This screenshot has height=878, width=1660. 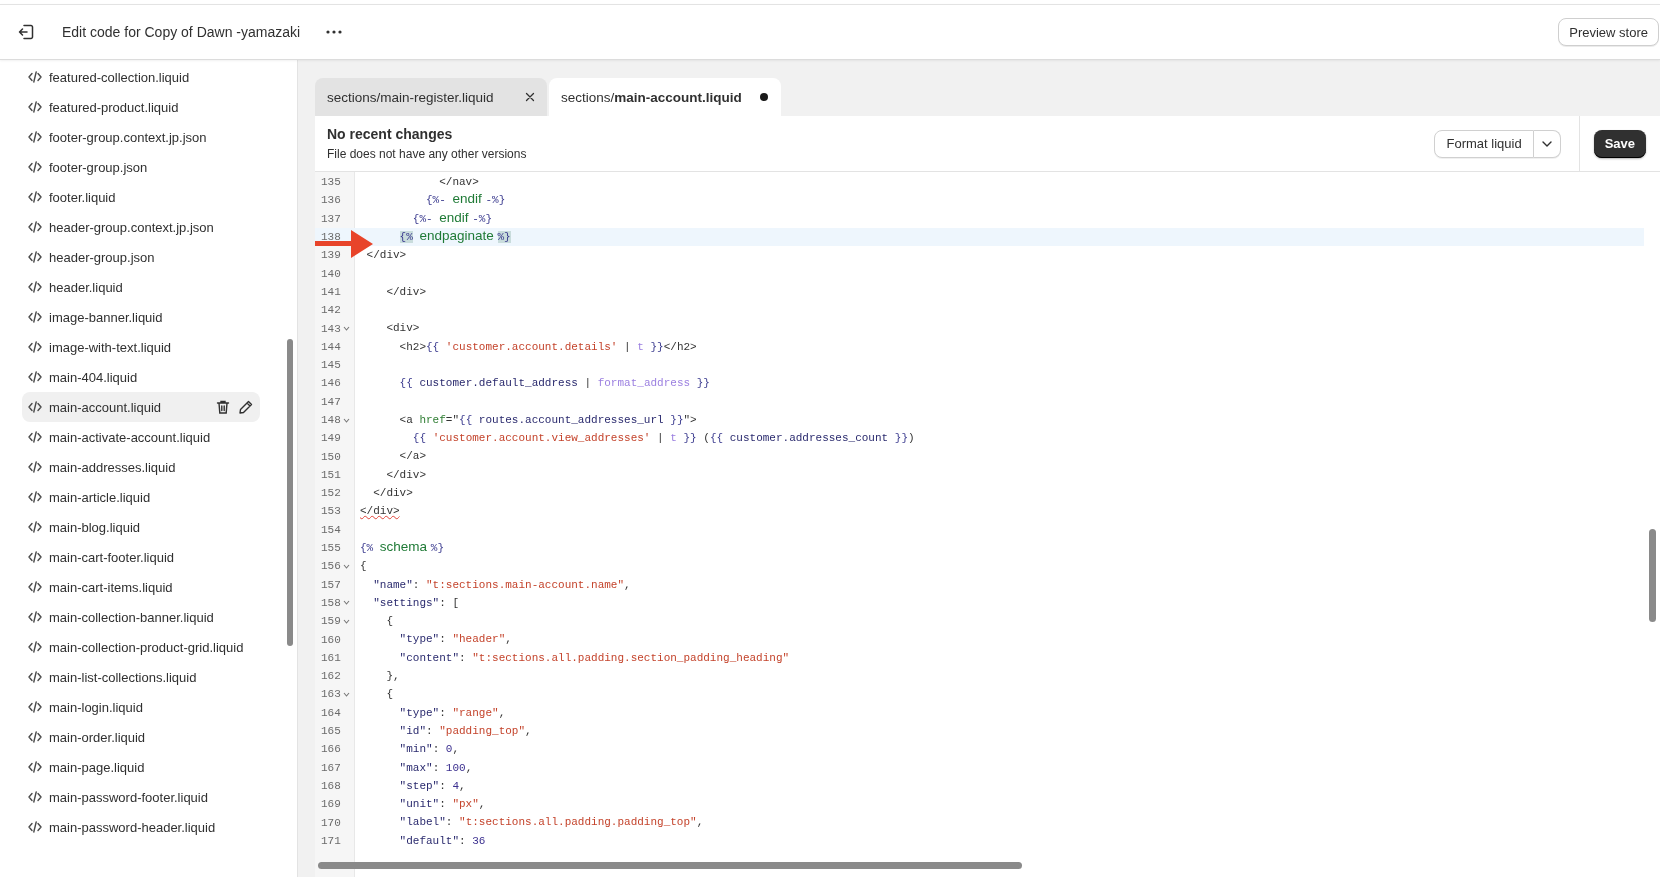 I want to click on file-item: footer.liquid, so click(x=141, y=197).